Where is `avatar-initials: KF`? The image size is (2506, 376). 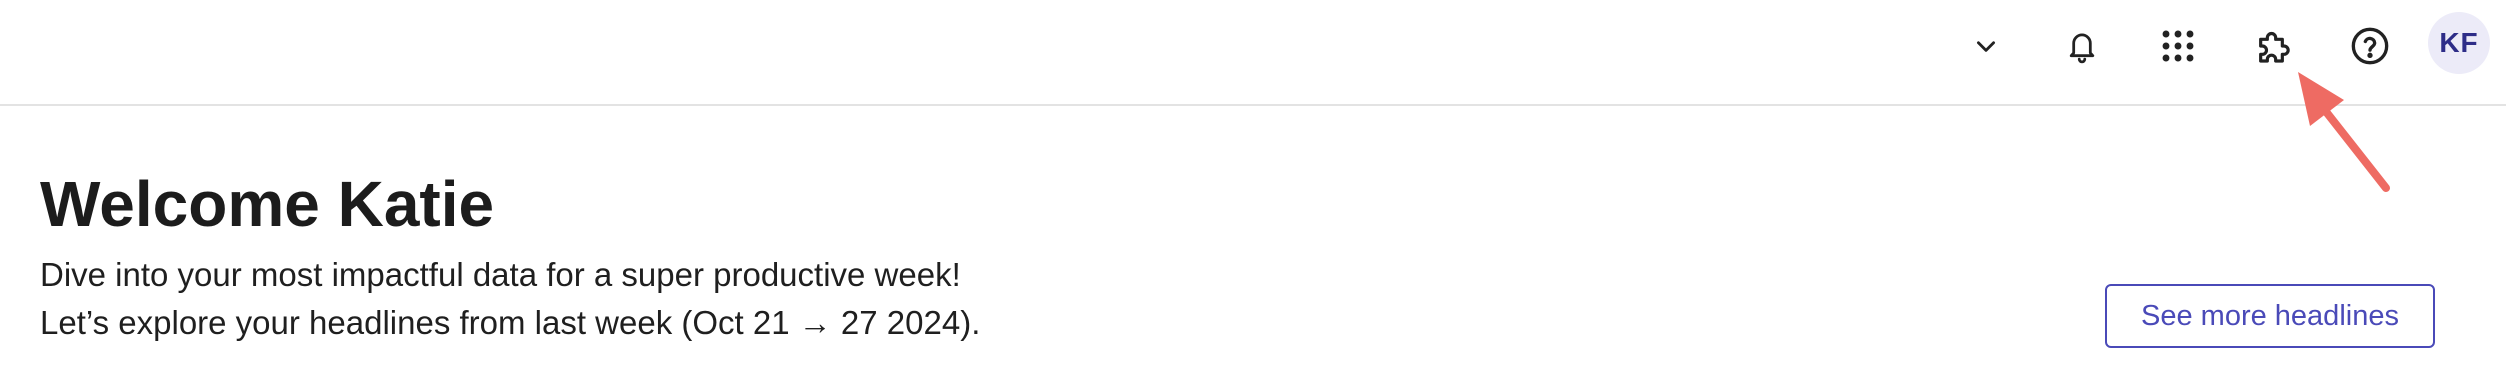
avatar-initials: KF is located at coordinates (2459, 42).